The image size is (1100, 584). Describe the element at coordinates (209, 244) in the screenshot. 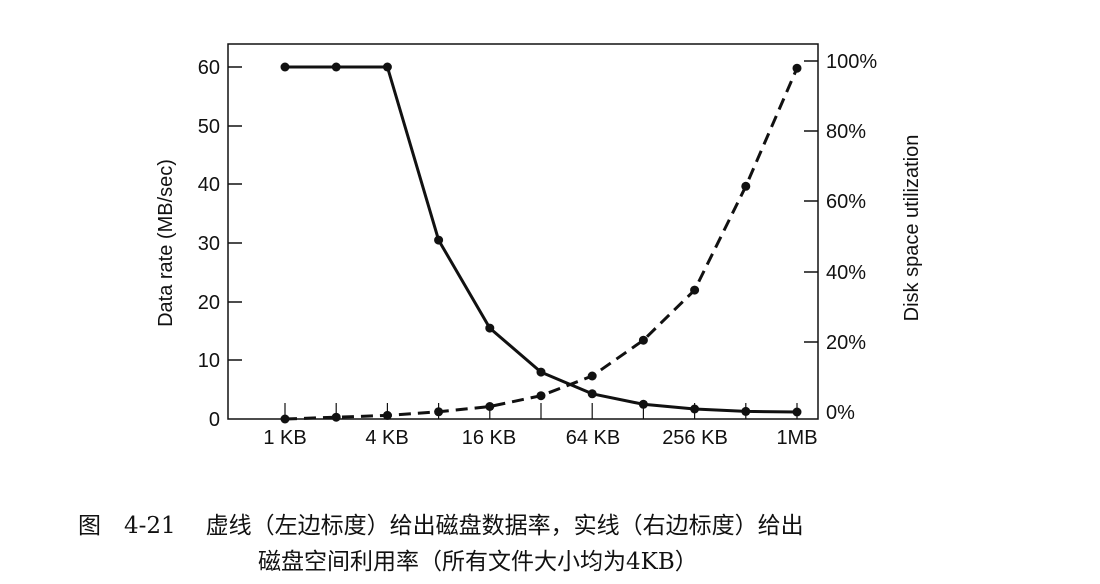

I see `left-tick-label: 30` at that location.